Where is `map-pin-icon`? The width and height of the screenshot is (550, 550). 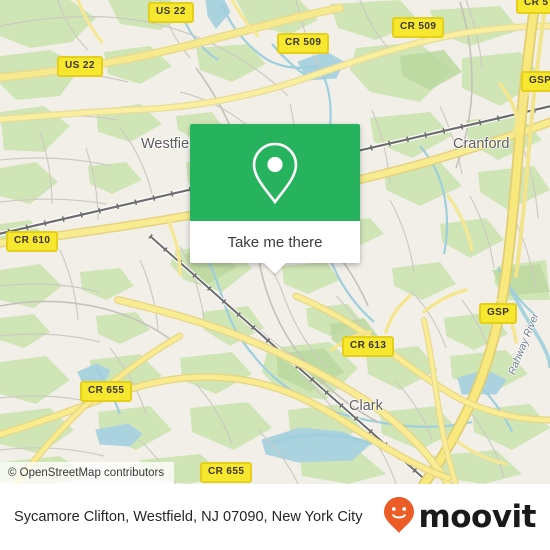 map-pin-icon is located at coordinates (275, 173).